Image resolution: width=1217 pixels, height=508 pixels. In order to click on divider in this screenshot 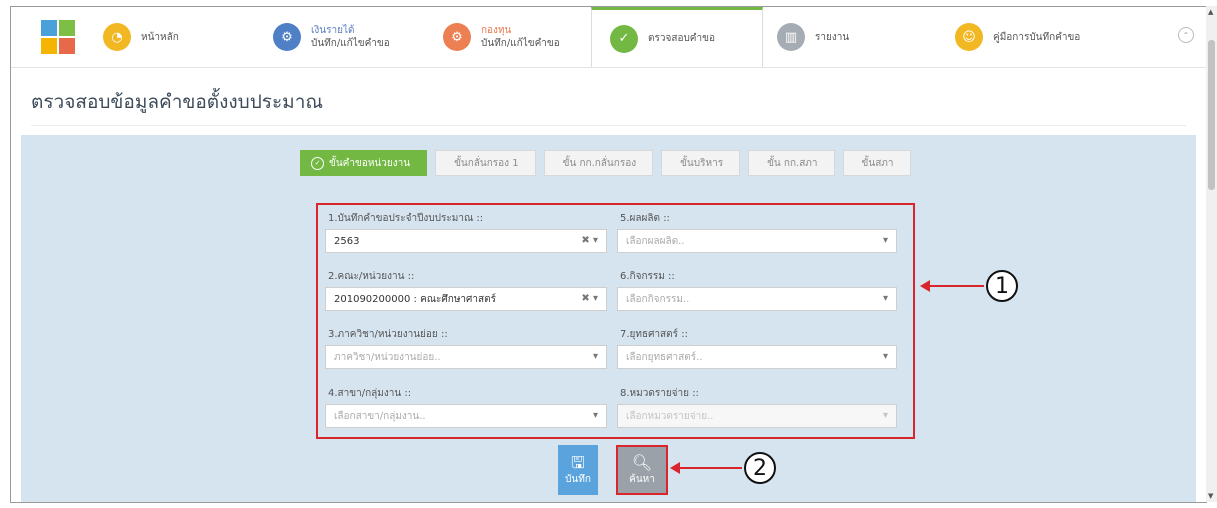, I will do `click(608, 125)`.